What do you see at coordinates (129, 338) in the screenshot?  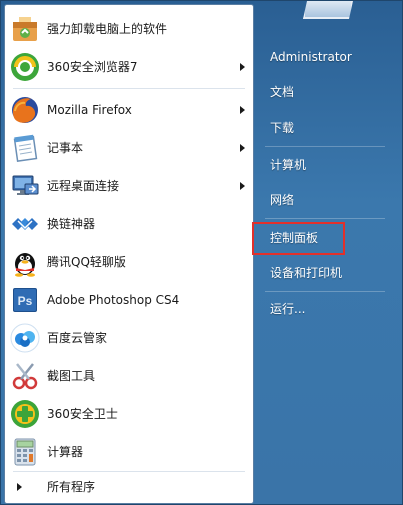 I see `program-item-baidu-cloud: 百度云管家` at bounding box center [129, 338].